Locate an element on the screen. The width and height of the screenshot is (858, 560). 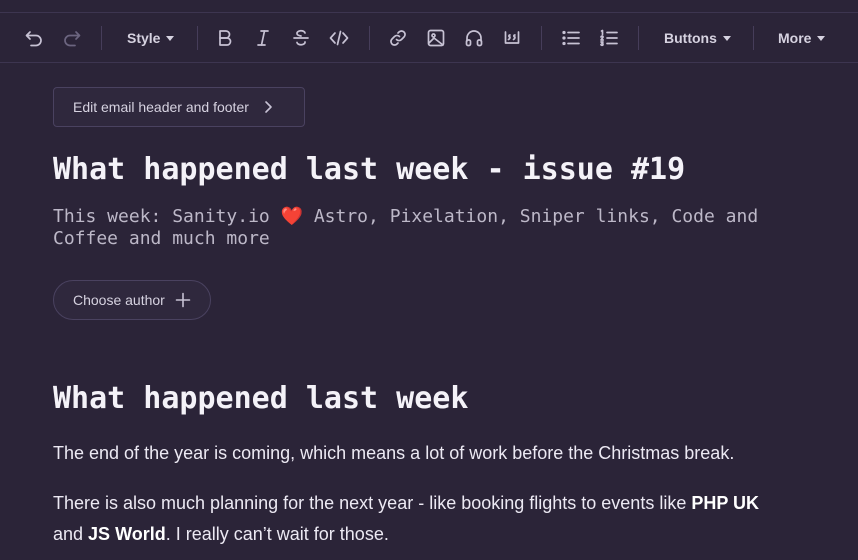
bold-button is located at coordinates (225, 38).